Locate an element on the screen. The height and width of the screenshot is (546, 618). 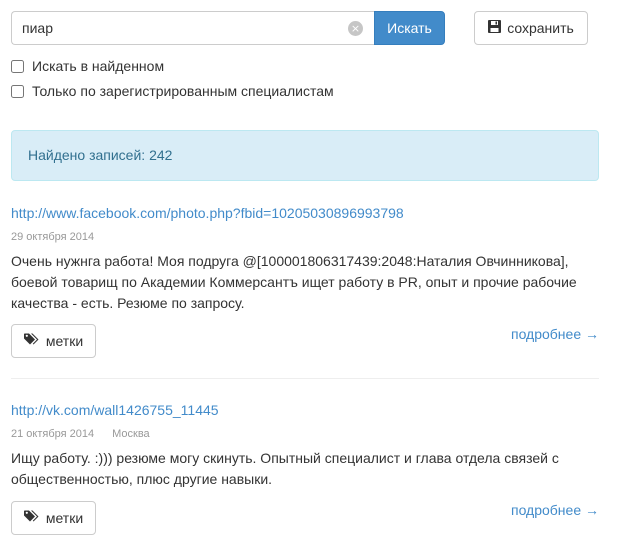
search-row: × Искать is located at coordinates (228, 28).